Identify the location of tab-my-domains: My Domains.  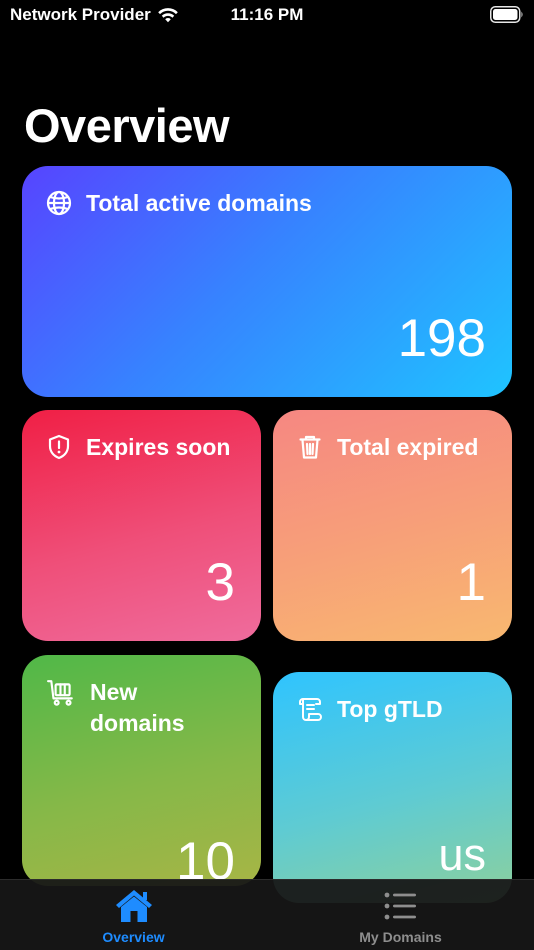
(400, 915).